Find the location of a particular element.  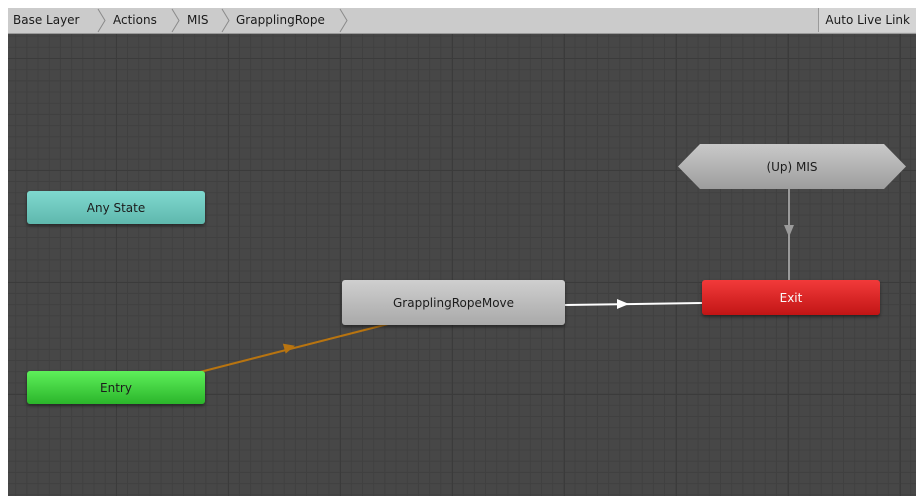

transition-grapplingropemove-to-exit is located at coordinates (633, 304).